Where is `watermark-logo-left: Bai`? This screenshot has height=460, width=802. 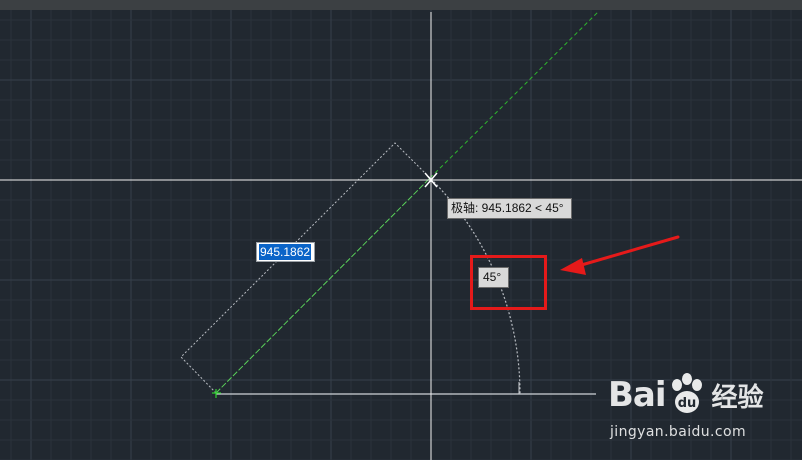 watermark-logo-left: Bai is located at coordinates (637, 395).